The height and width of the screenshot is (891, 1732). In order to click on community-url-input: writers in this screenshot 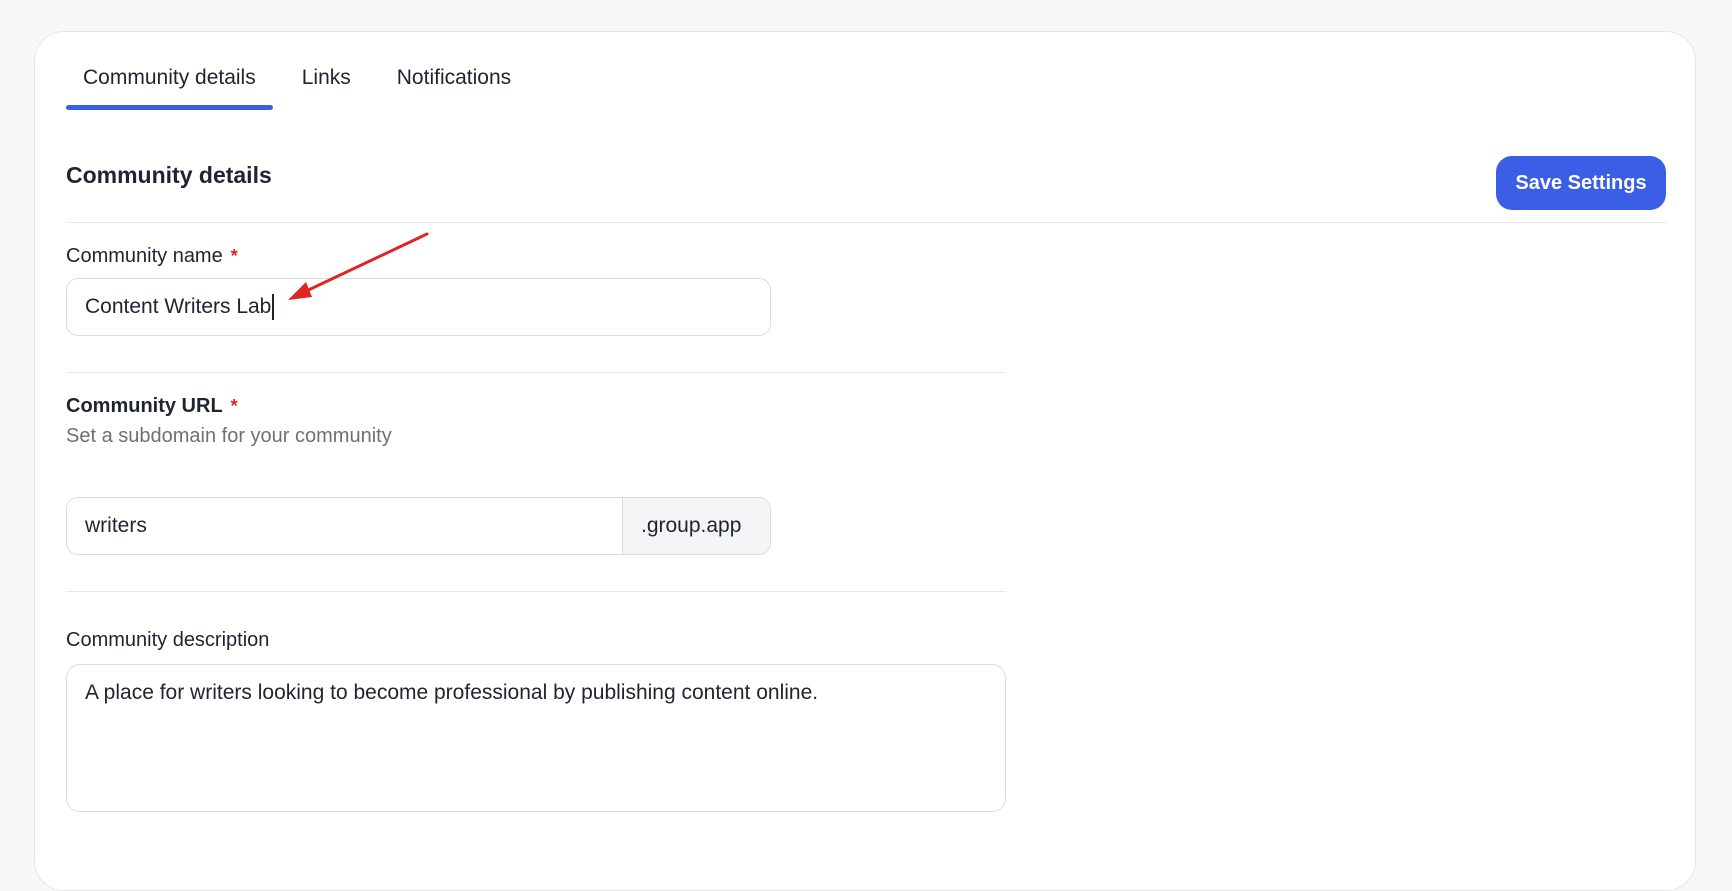, I will do `click(344, 526)`.